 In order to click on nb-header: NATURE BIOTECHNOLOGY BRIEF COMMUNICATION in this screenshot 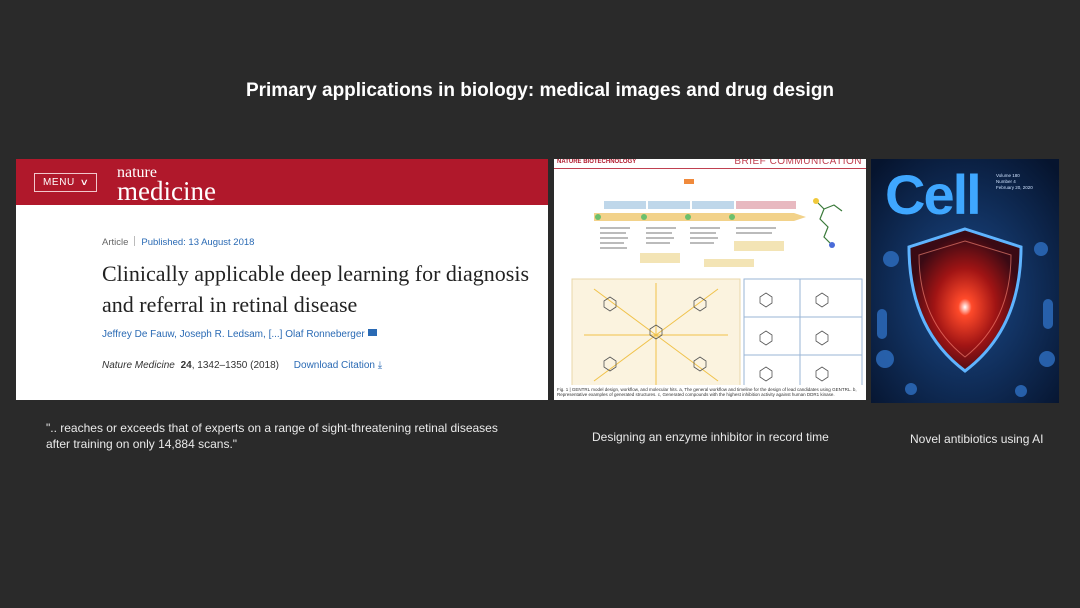, I will do `click(710, 163)`.